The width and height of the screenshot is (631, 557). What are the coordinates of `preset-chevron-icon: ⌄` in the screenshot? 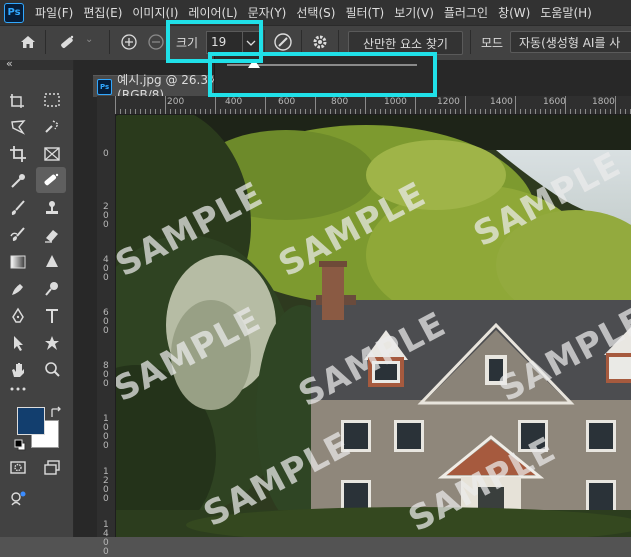 It's located at (89, 39).